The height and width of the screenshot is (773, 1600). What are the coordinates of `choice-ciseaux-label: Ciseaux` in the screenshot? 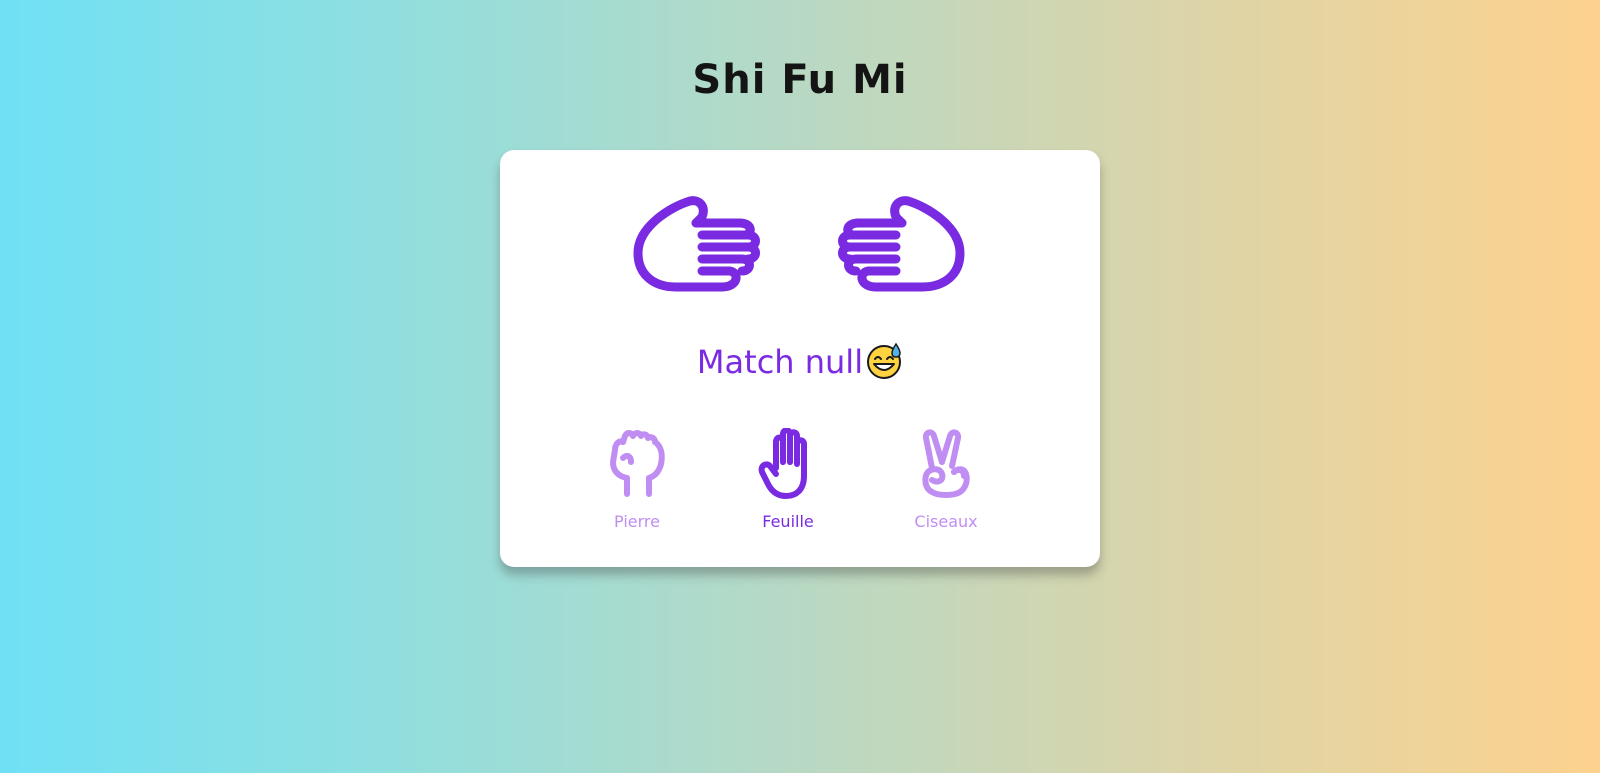 It's located at (946, 521).